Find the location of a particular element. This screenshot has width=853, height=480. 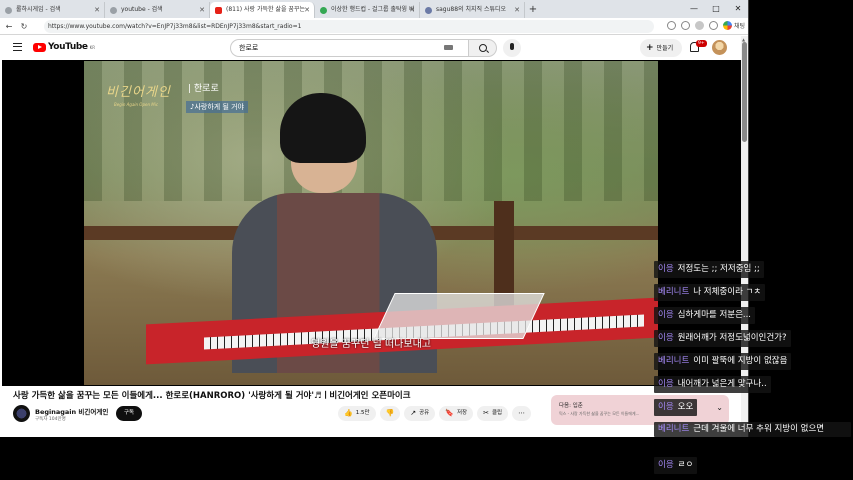

subscribe-button: 구독 is located at coordinates (129, 413).